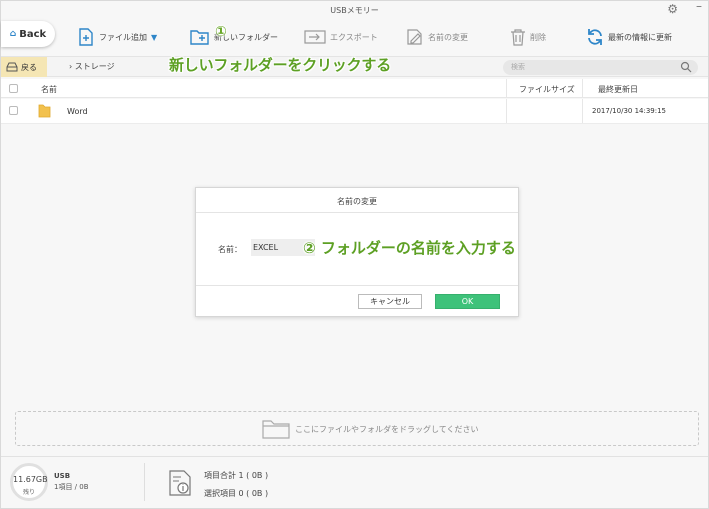 The image size is (709, 509). What do you see at coordinates (699, 6) in the screenshot?
I see `minimize-button: –` at bounding box center [699, 6].